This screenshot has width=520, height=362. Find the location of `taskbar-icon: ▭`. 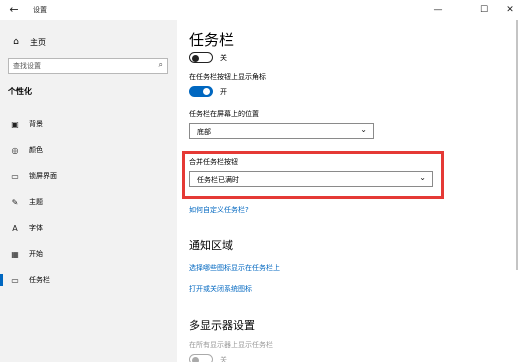

taskbar-icon: ▭ is located at coordinates (15, 280).